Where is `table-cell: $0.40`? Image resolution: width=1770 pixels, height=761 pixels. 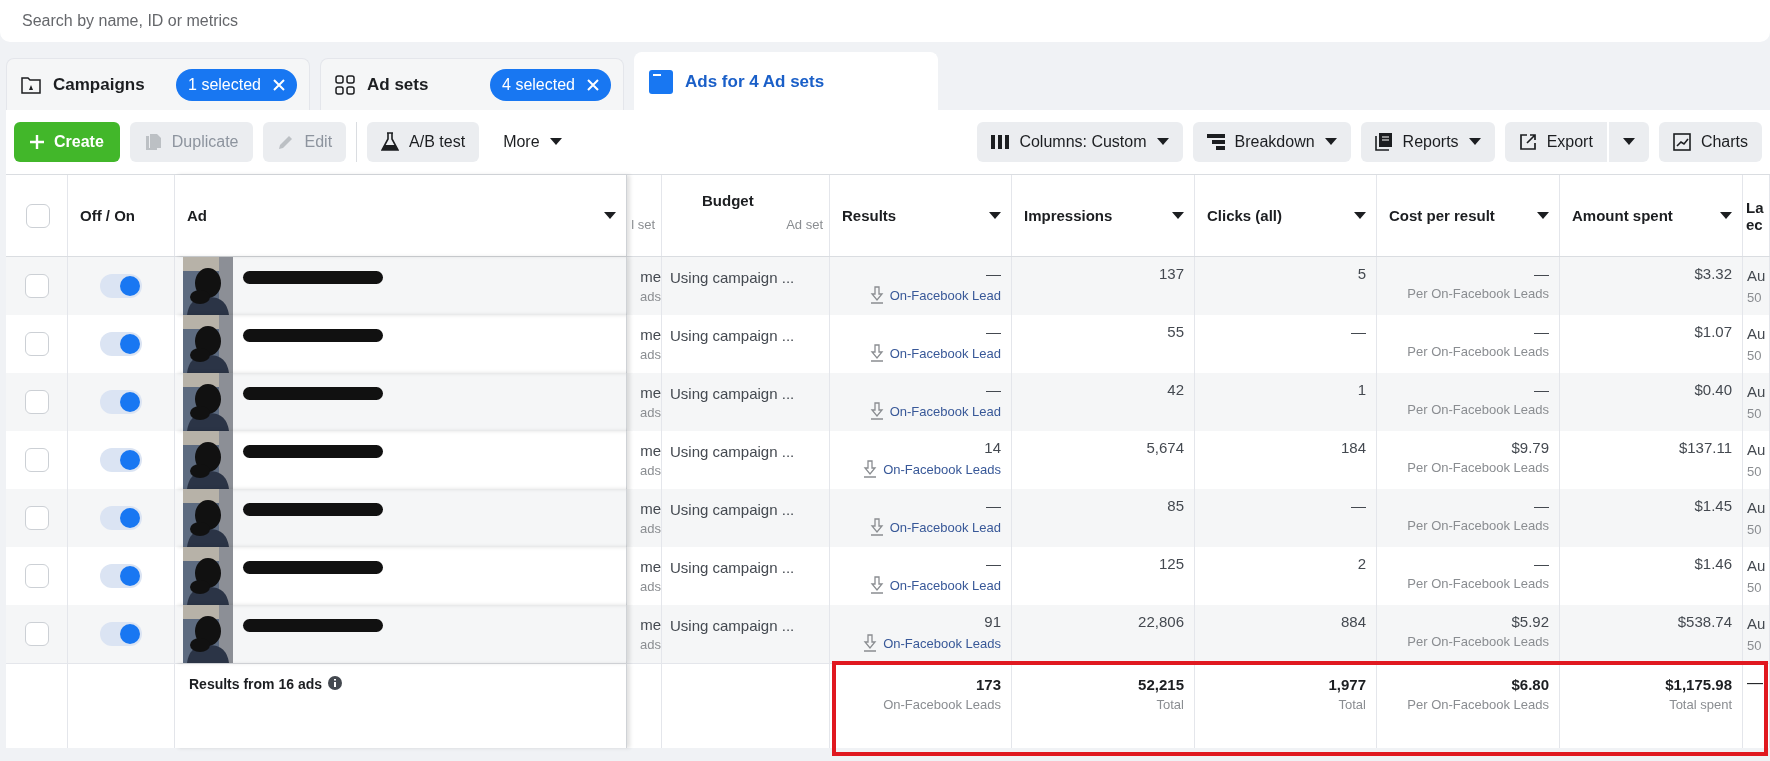
table-cell: $0.40 is located at coordinates (1713, 389).